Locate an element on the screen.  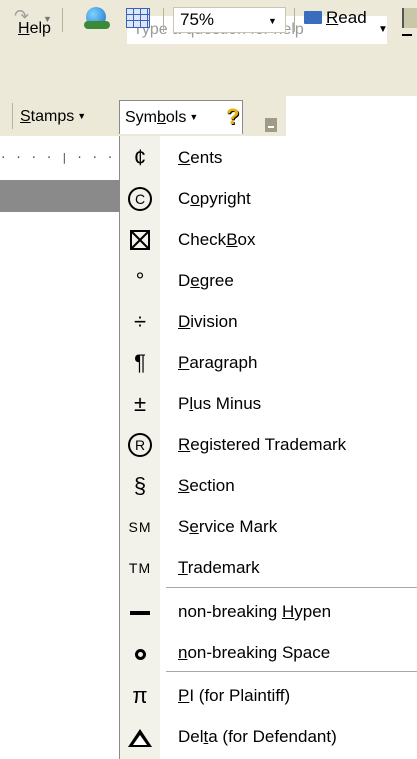
insert-table-icon is located at coordinates (138, 18).